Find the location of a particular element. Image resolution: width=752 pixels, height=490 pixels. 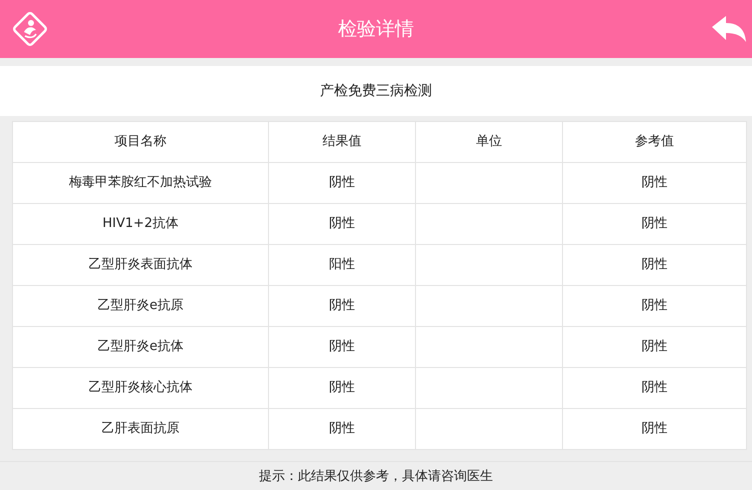

table-cell: 乙型肝炎表面抗体 is located at coordinates (140, 265).